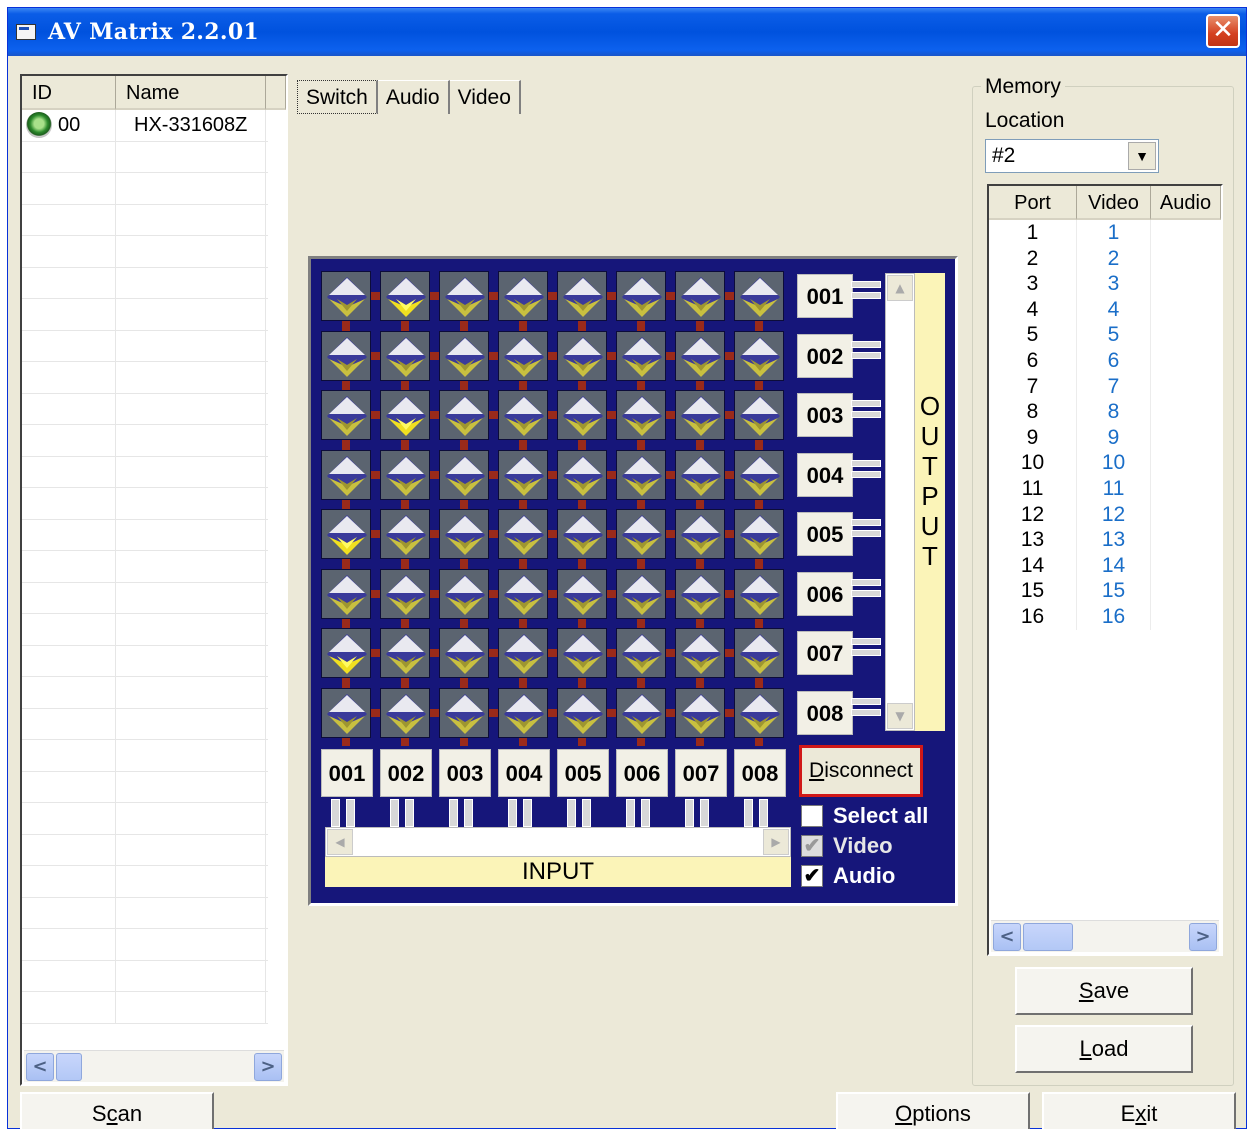 The height and width of the screenshot is (1129, 1247). I want to click on close-button: ✕, so click(1223, 31).